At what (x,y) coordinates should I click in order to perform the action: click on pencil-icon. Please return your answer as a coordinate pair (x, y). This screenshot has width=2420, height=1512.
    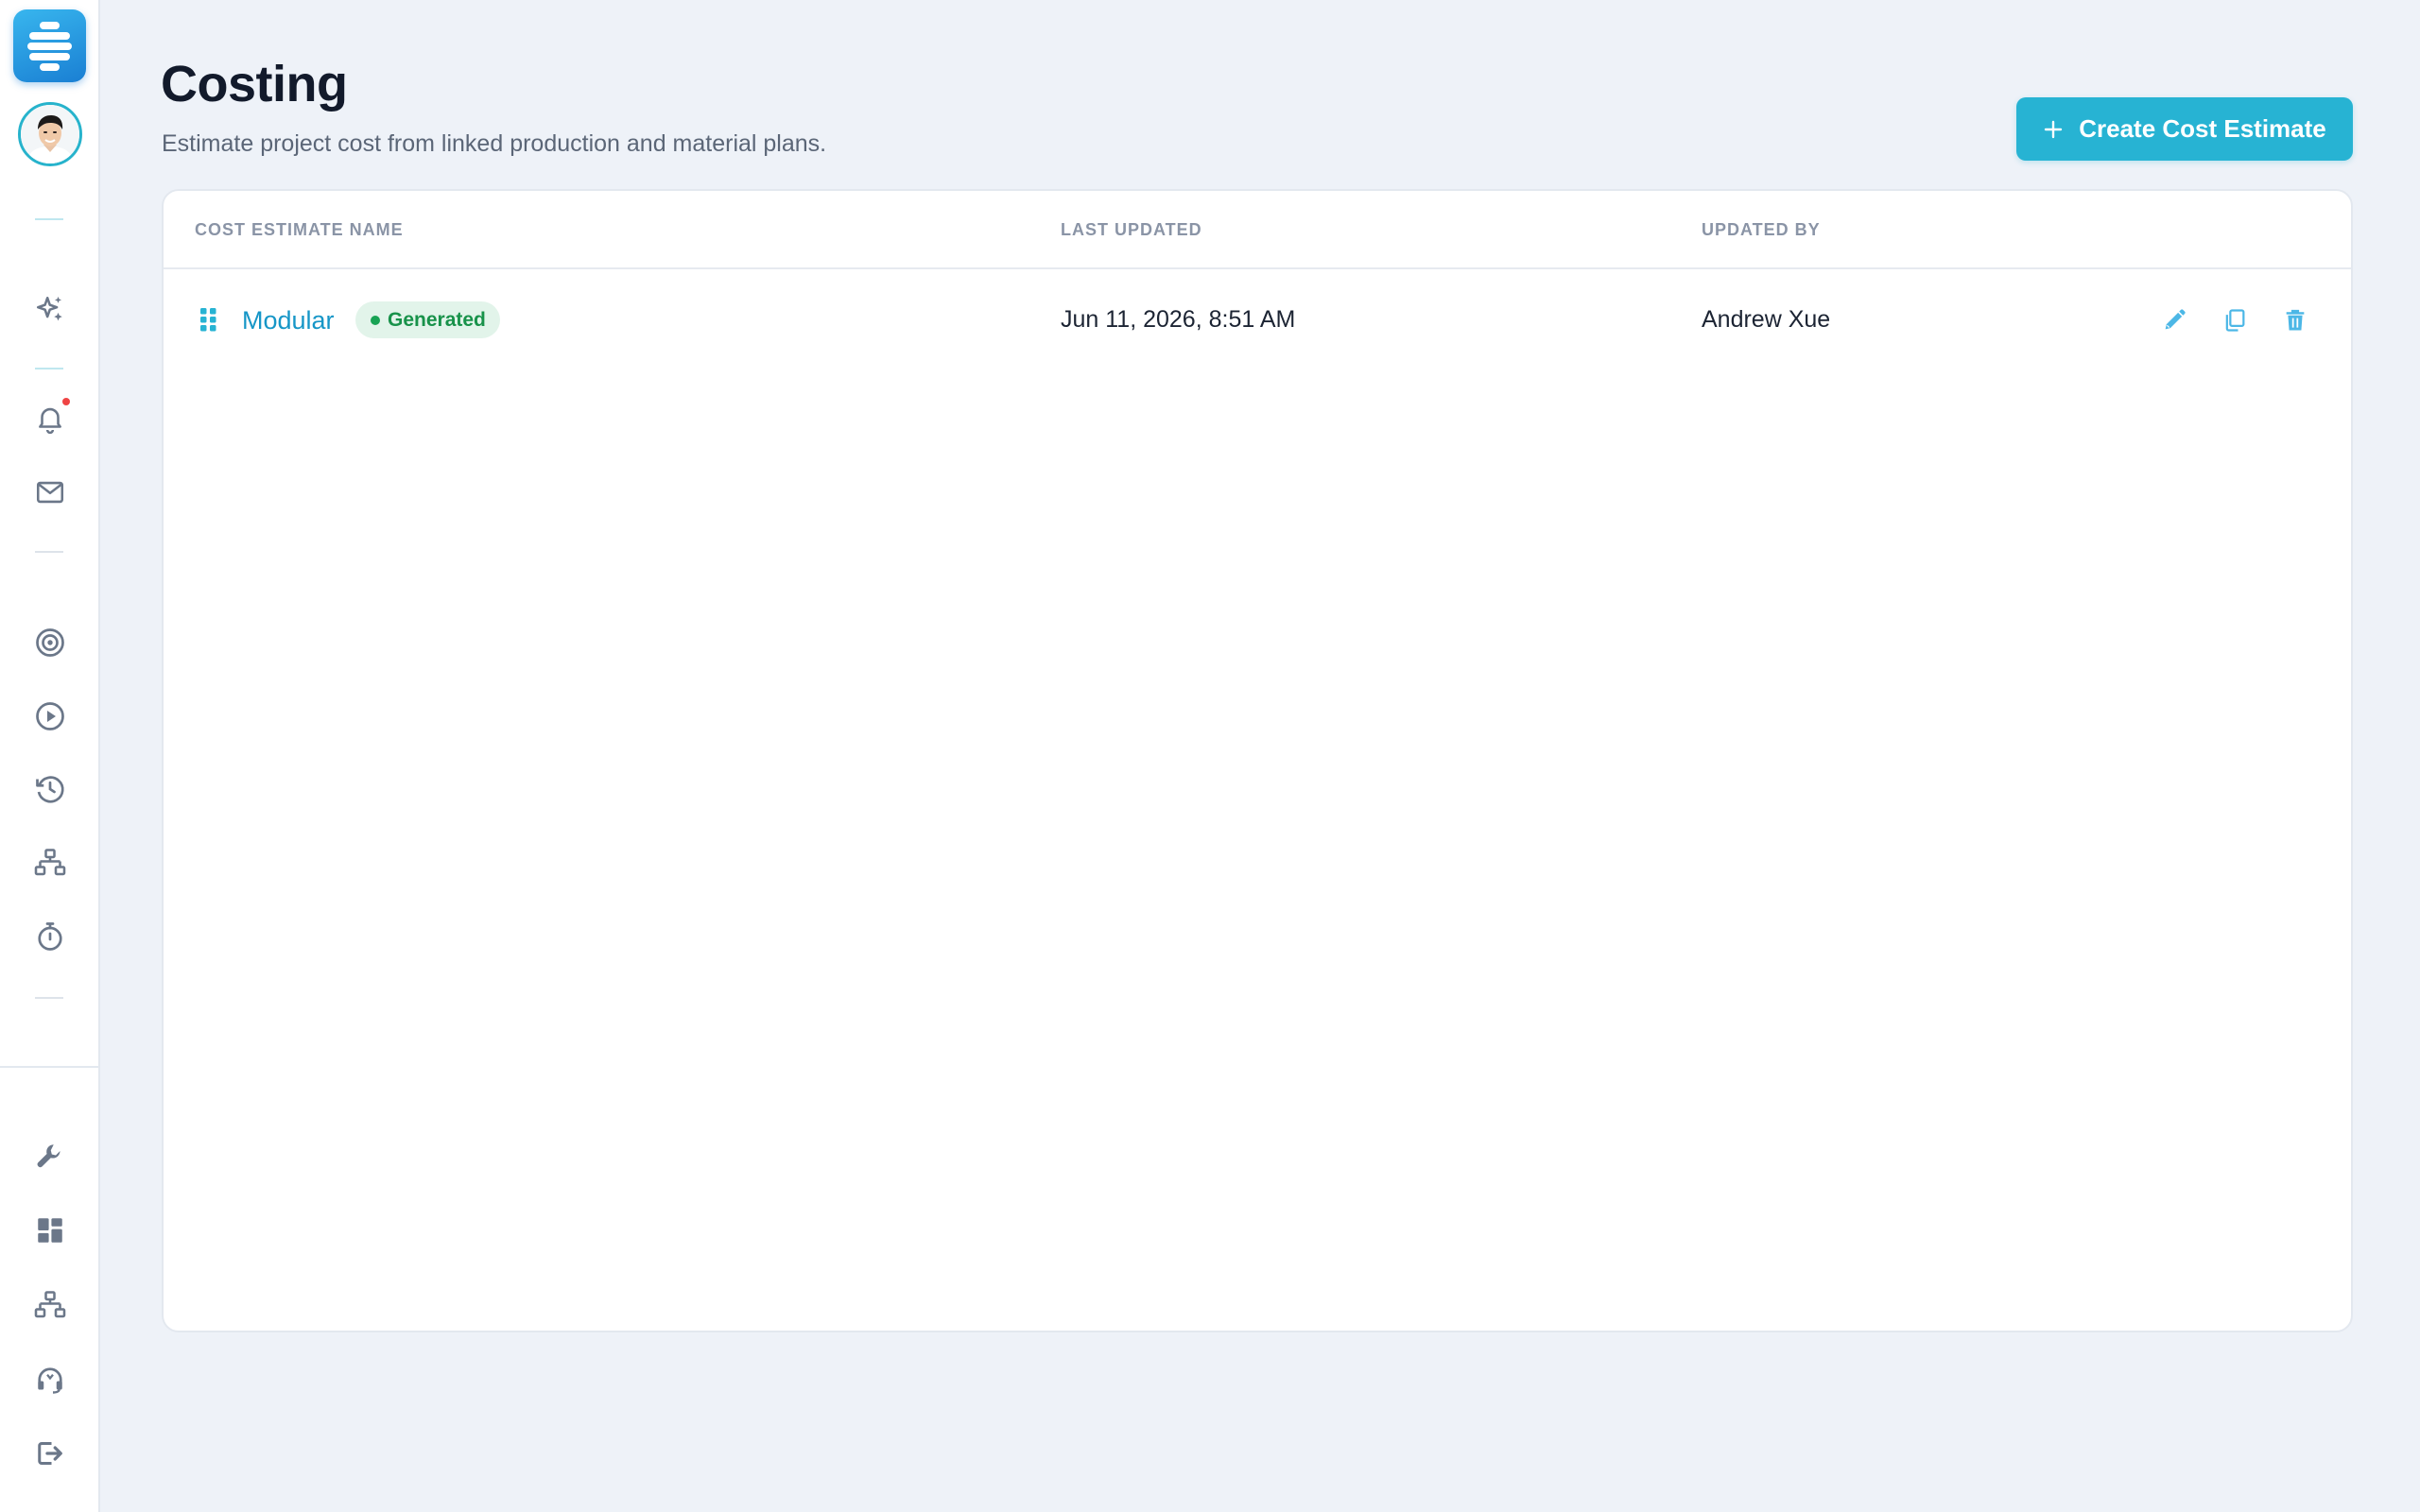
    Looking at the image, I should click on (2175, 319).